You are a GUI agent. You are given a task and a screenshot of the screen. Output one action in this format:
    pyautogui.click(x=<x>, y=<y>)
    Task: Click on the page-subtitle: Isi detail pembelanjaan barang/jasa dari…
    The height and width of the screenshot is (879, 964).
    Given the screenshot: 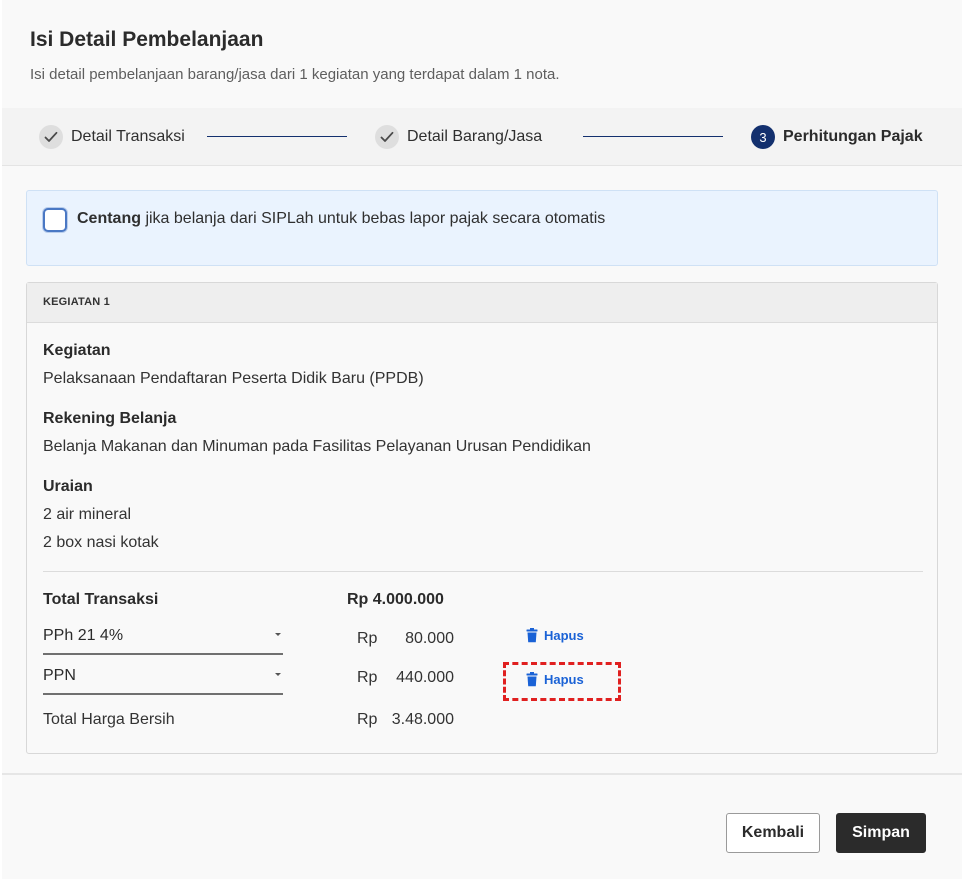 What is the action you would take?
    pyautogui.click(x=295, y=74)
    